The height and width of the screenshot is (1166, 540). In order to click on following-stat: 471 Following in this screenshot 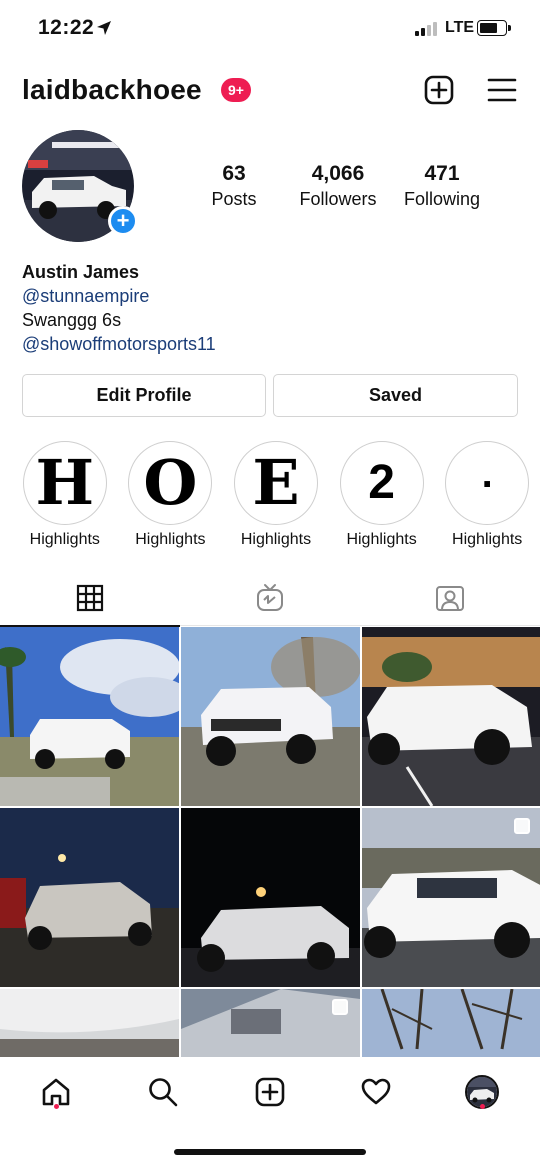, I will do `click(442, 186)`.